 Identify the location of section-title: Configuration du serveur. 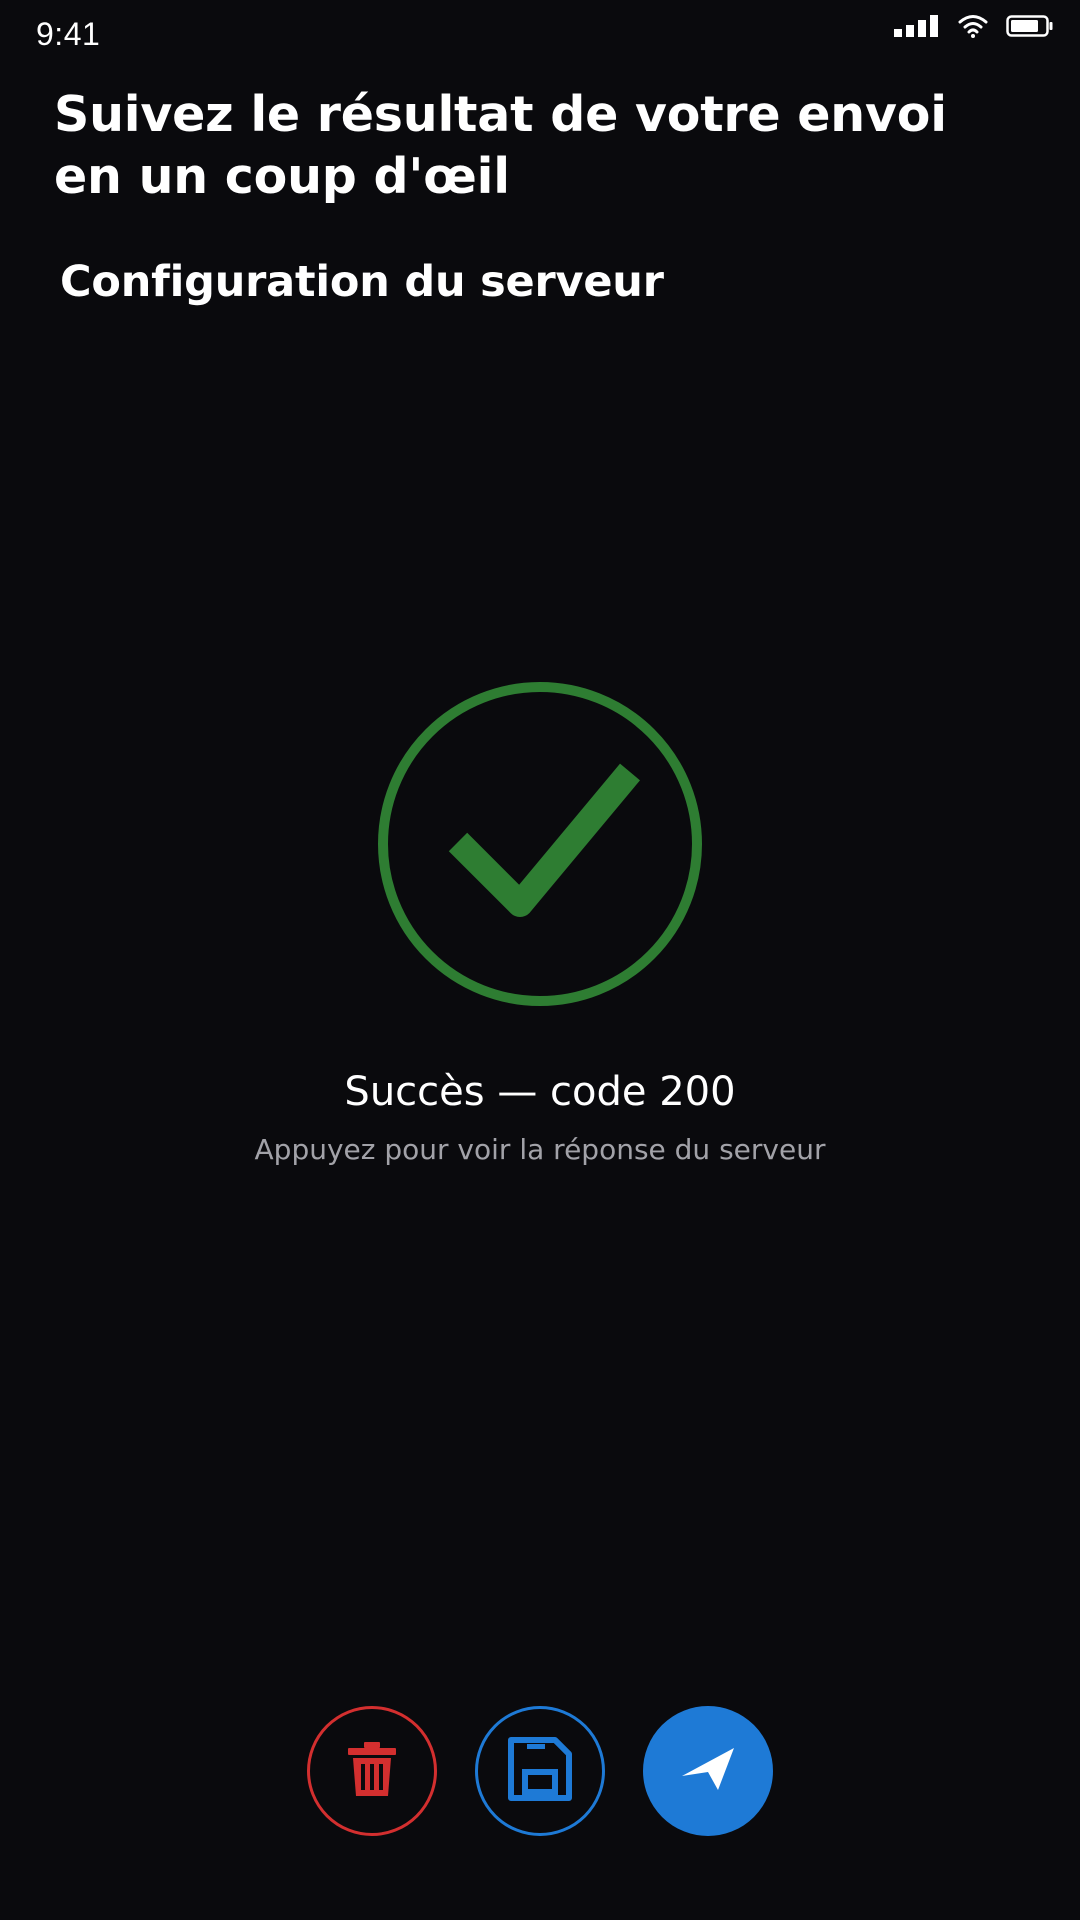
(362, 282).